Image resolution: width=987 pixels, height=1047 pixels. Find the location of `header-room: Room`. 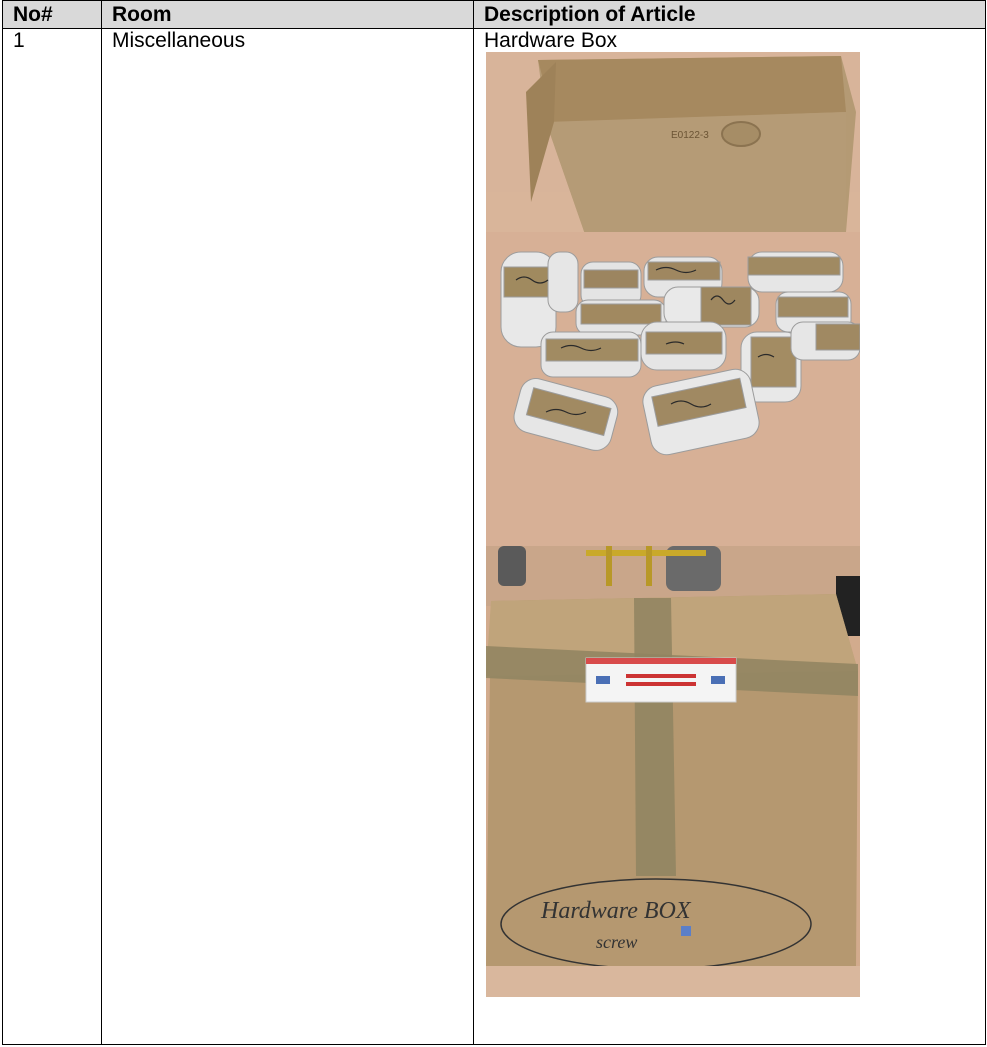

header-room: Room is located at coordinates (287, 14).